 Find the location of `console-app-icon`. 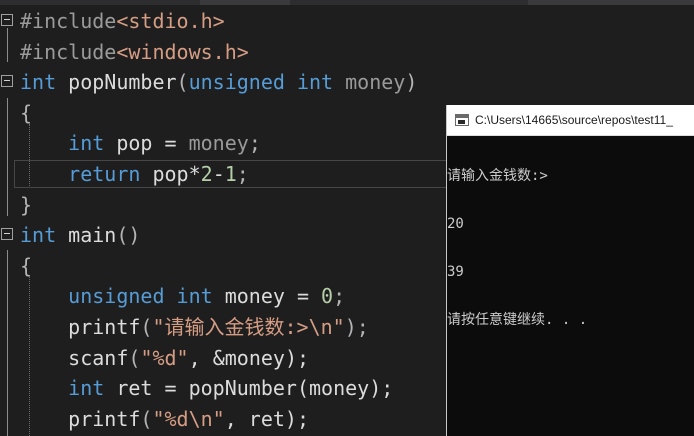

console-app-icon is located at coordinates (462, 120).